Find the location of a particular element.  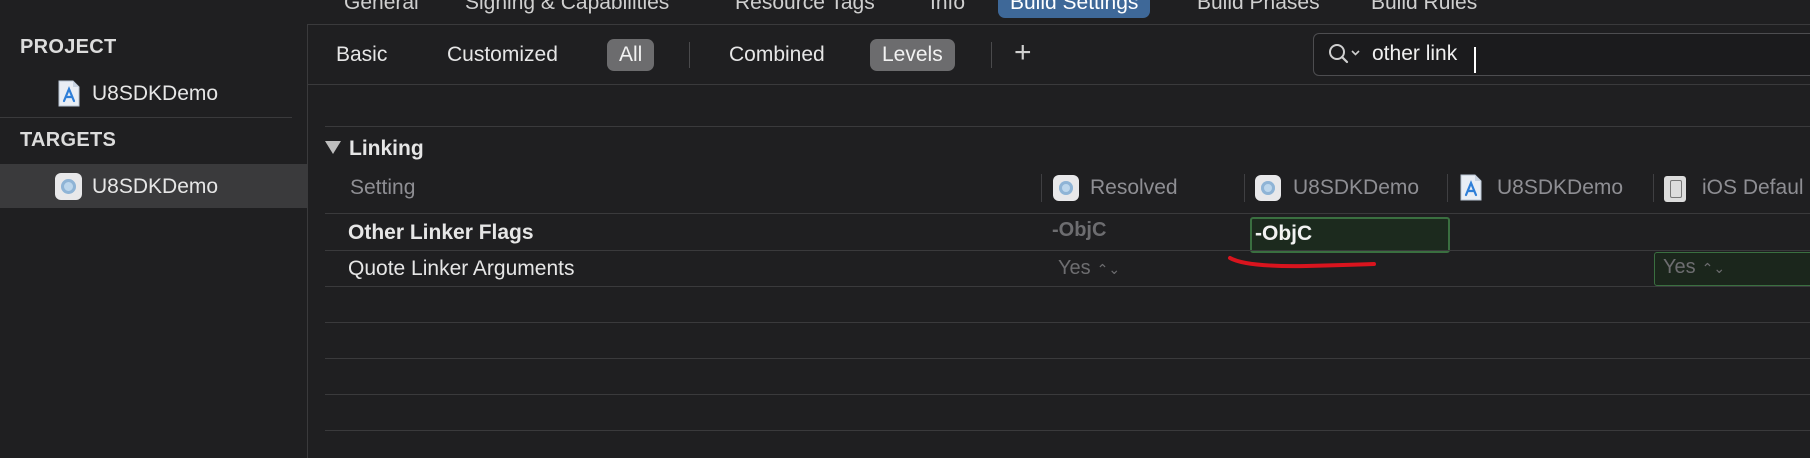

tab-resource-tags: Resource Tags is located at coordinates (805, 9).